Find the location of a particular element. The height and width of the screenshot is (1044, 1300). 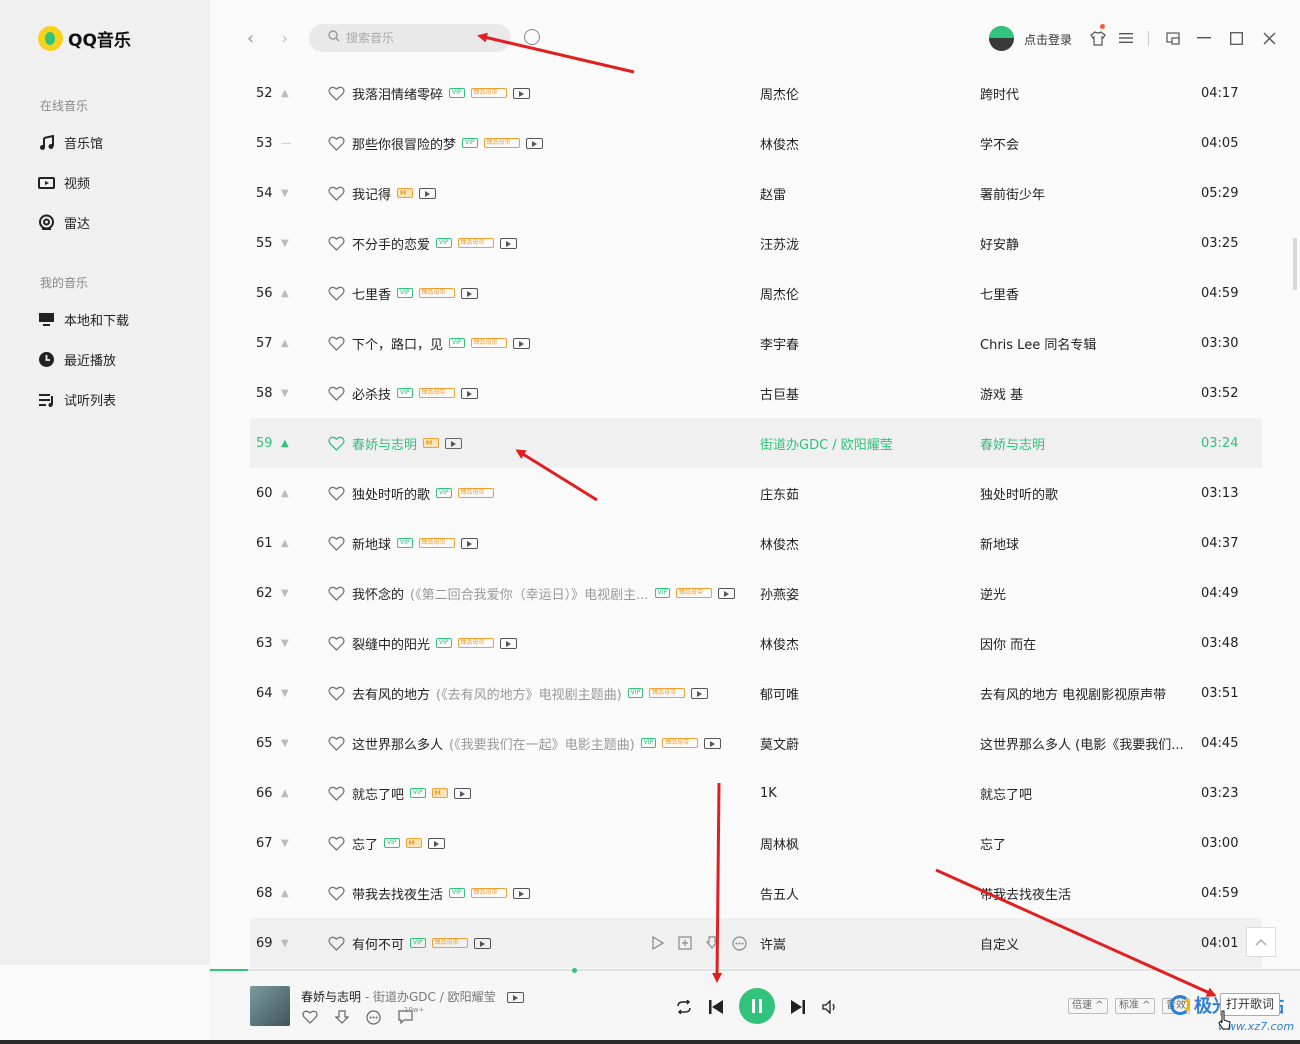

song-album: 新地球 is located at coordinates (999, 543).